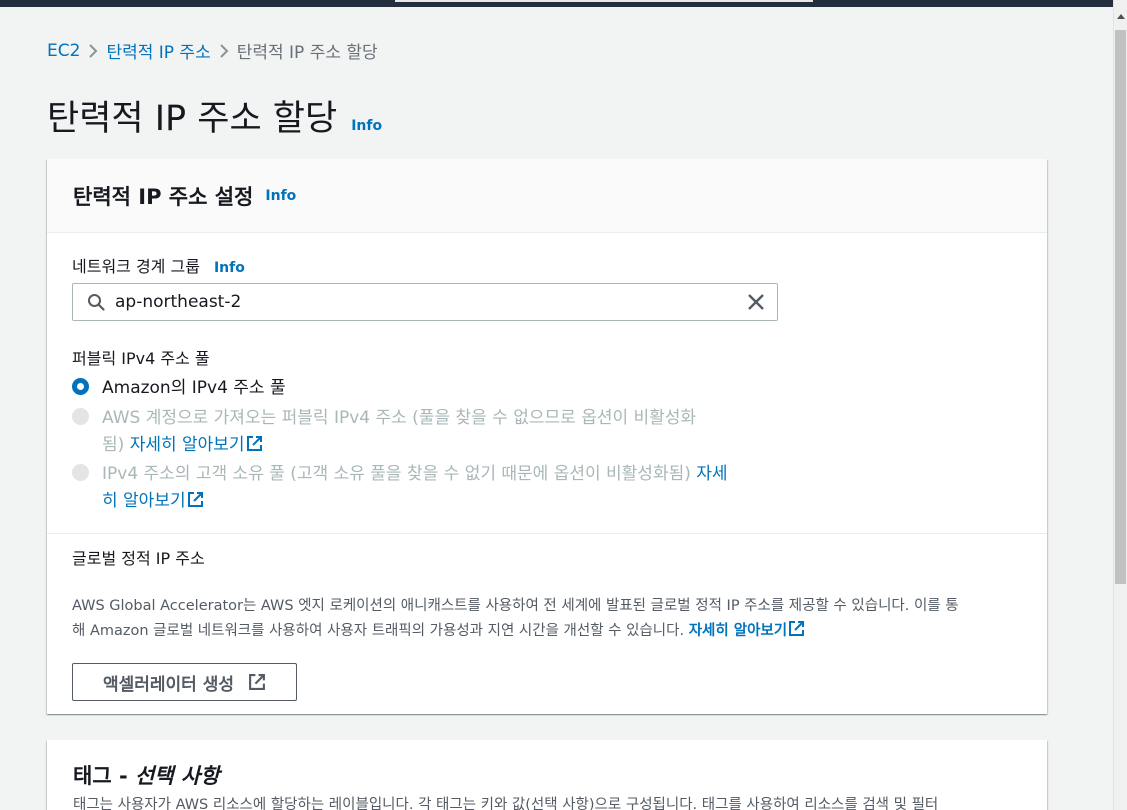 The width and height of the screenshot is (1127, 810). What do you see at coordinates (415, 302) in the screenshot?
I see `network-border-group-input` at bounding box center [415, 302].